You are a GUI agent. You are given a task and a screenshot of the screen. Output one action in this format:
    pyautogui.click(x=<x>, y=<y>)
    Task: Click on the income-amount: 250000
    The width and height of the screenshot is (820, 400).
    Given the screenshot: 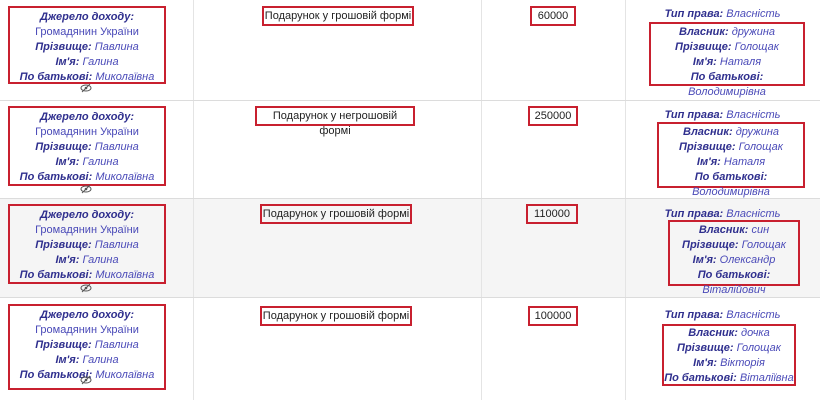 What is the action you would take?
    pyautogui.click(x=553, y=116)
    